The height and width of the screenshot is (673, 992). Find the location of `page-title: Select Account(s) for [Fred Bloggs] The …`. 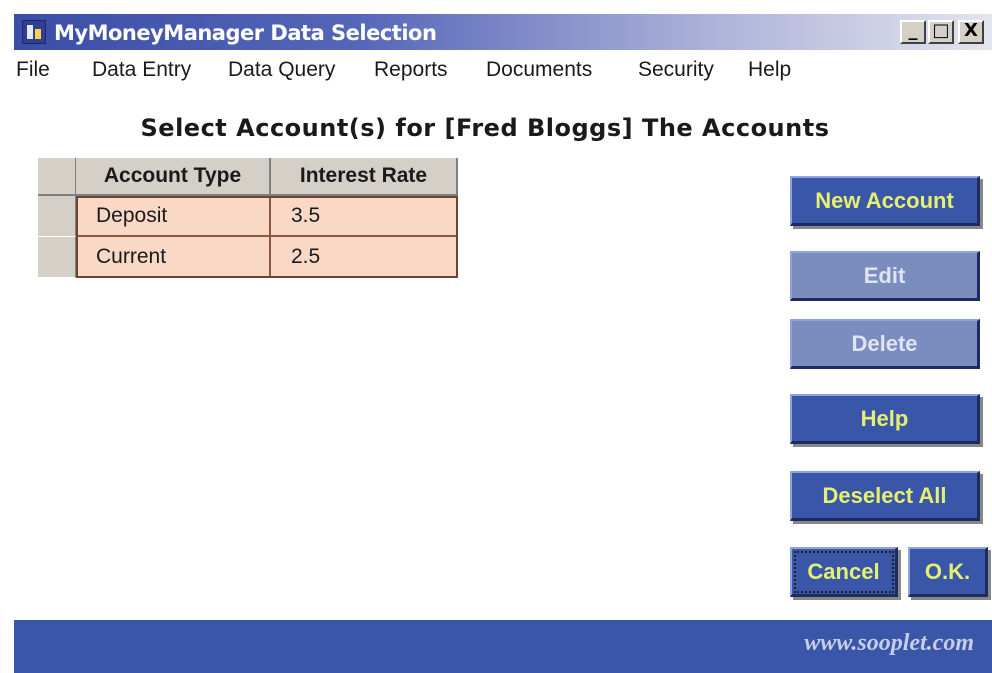

page-title: Select Account(s) for [Fred Bloggs] The … is located at coordinates (503, 128).